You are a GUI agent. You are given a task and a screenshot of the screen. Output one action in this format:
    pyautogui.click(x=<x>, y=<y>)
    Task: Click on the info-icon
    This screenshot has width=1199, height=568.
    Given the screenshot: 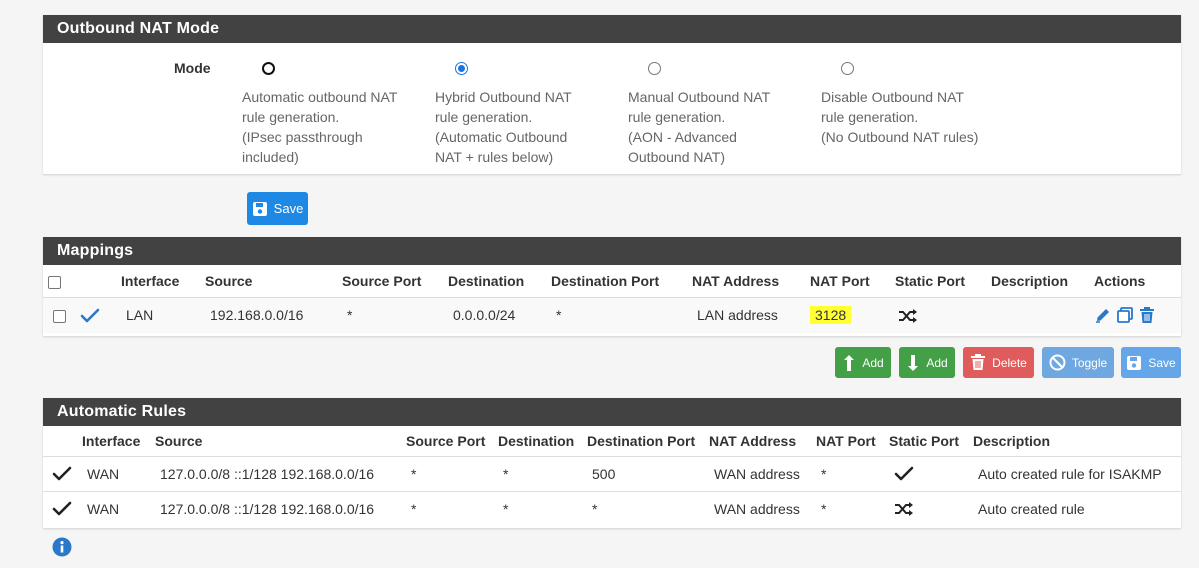 What is the action you would take?
    pyautogui.click(x=62, y=547)
    